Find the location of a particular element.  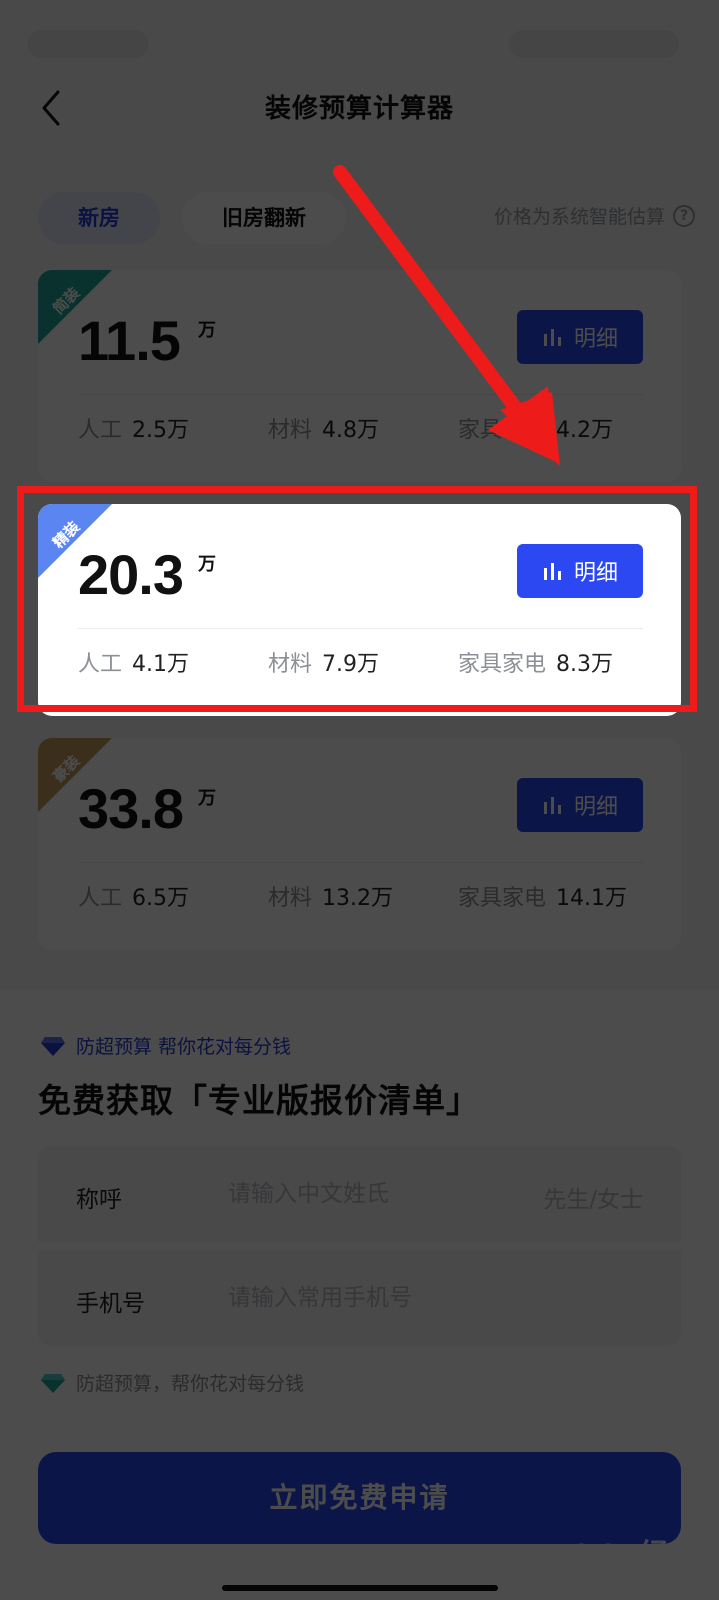

plan-card-premium: 精装 20.3 万 明细 人工 4.1万 材料 7.9万 家具家电 8.3万 is located at coordinates (359, 610).